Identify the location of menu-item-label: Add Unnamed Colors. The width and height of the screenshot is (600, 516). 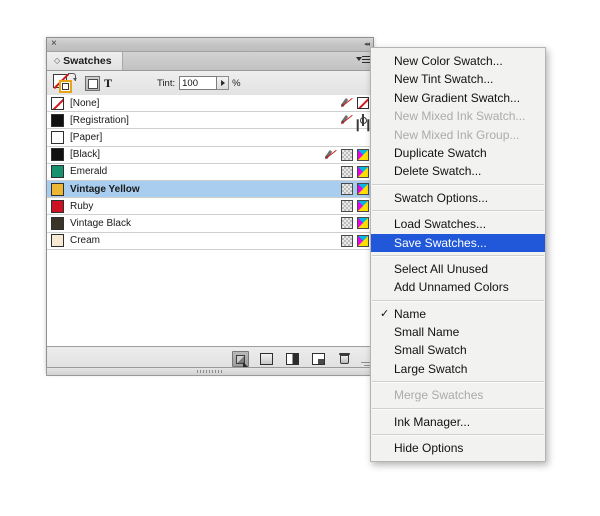
(451, 287).